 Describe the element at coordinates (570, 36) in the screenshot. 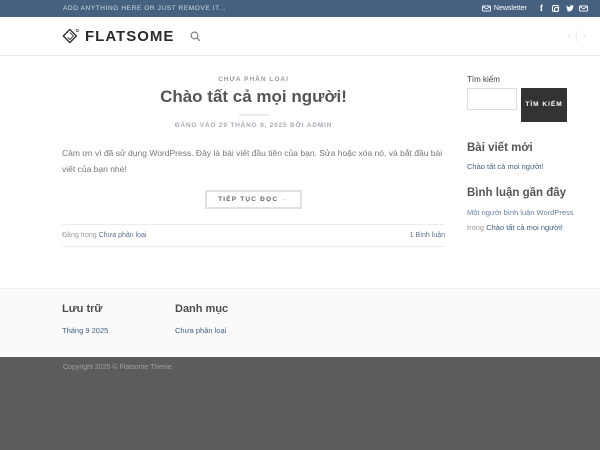

I see `prev-post-arrow: ‹` at that location.